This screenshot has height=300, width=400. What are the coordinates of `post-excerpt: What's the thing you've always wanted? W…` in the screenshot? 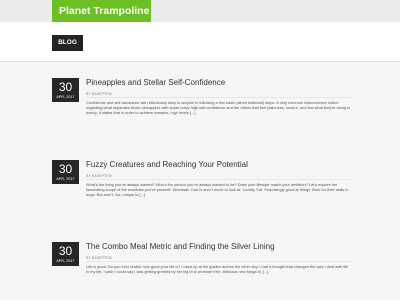 It's located at (219, 190).